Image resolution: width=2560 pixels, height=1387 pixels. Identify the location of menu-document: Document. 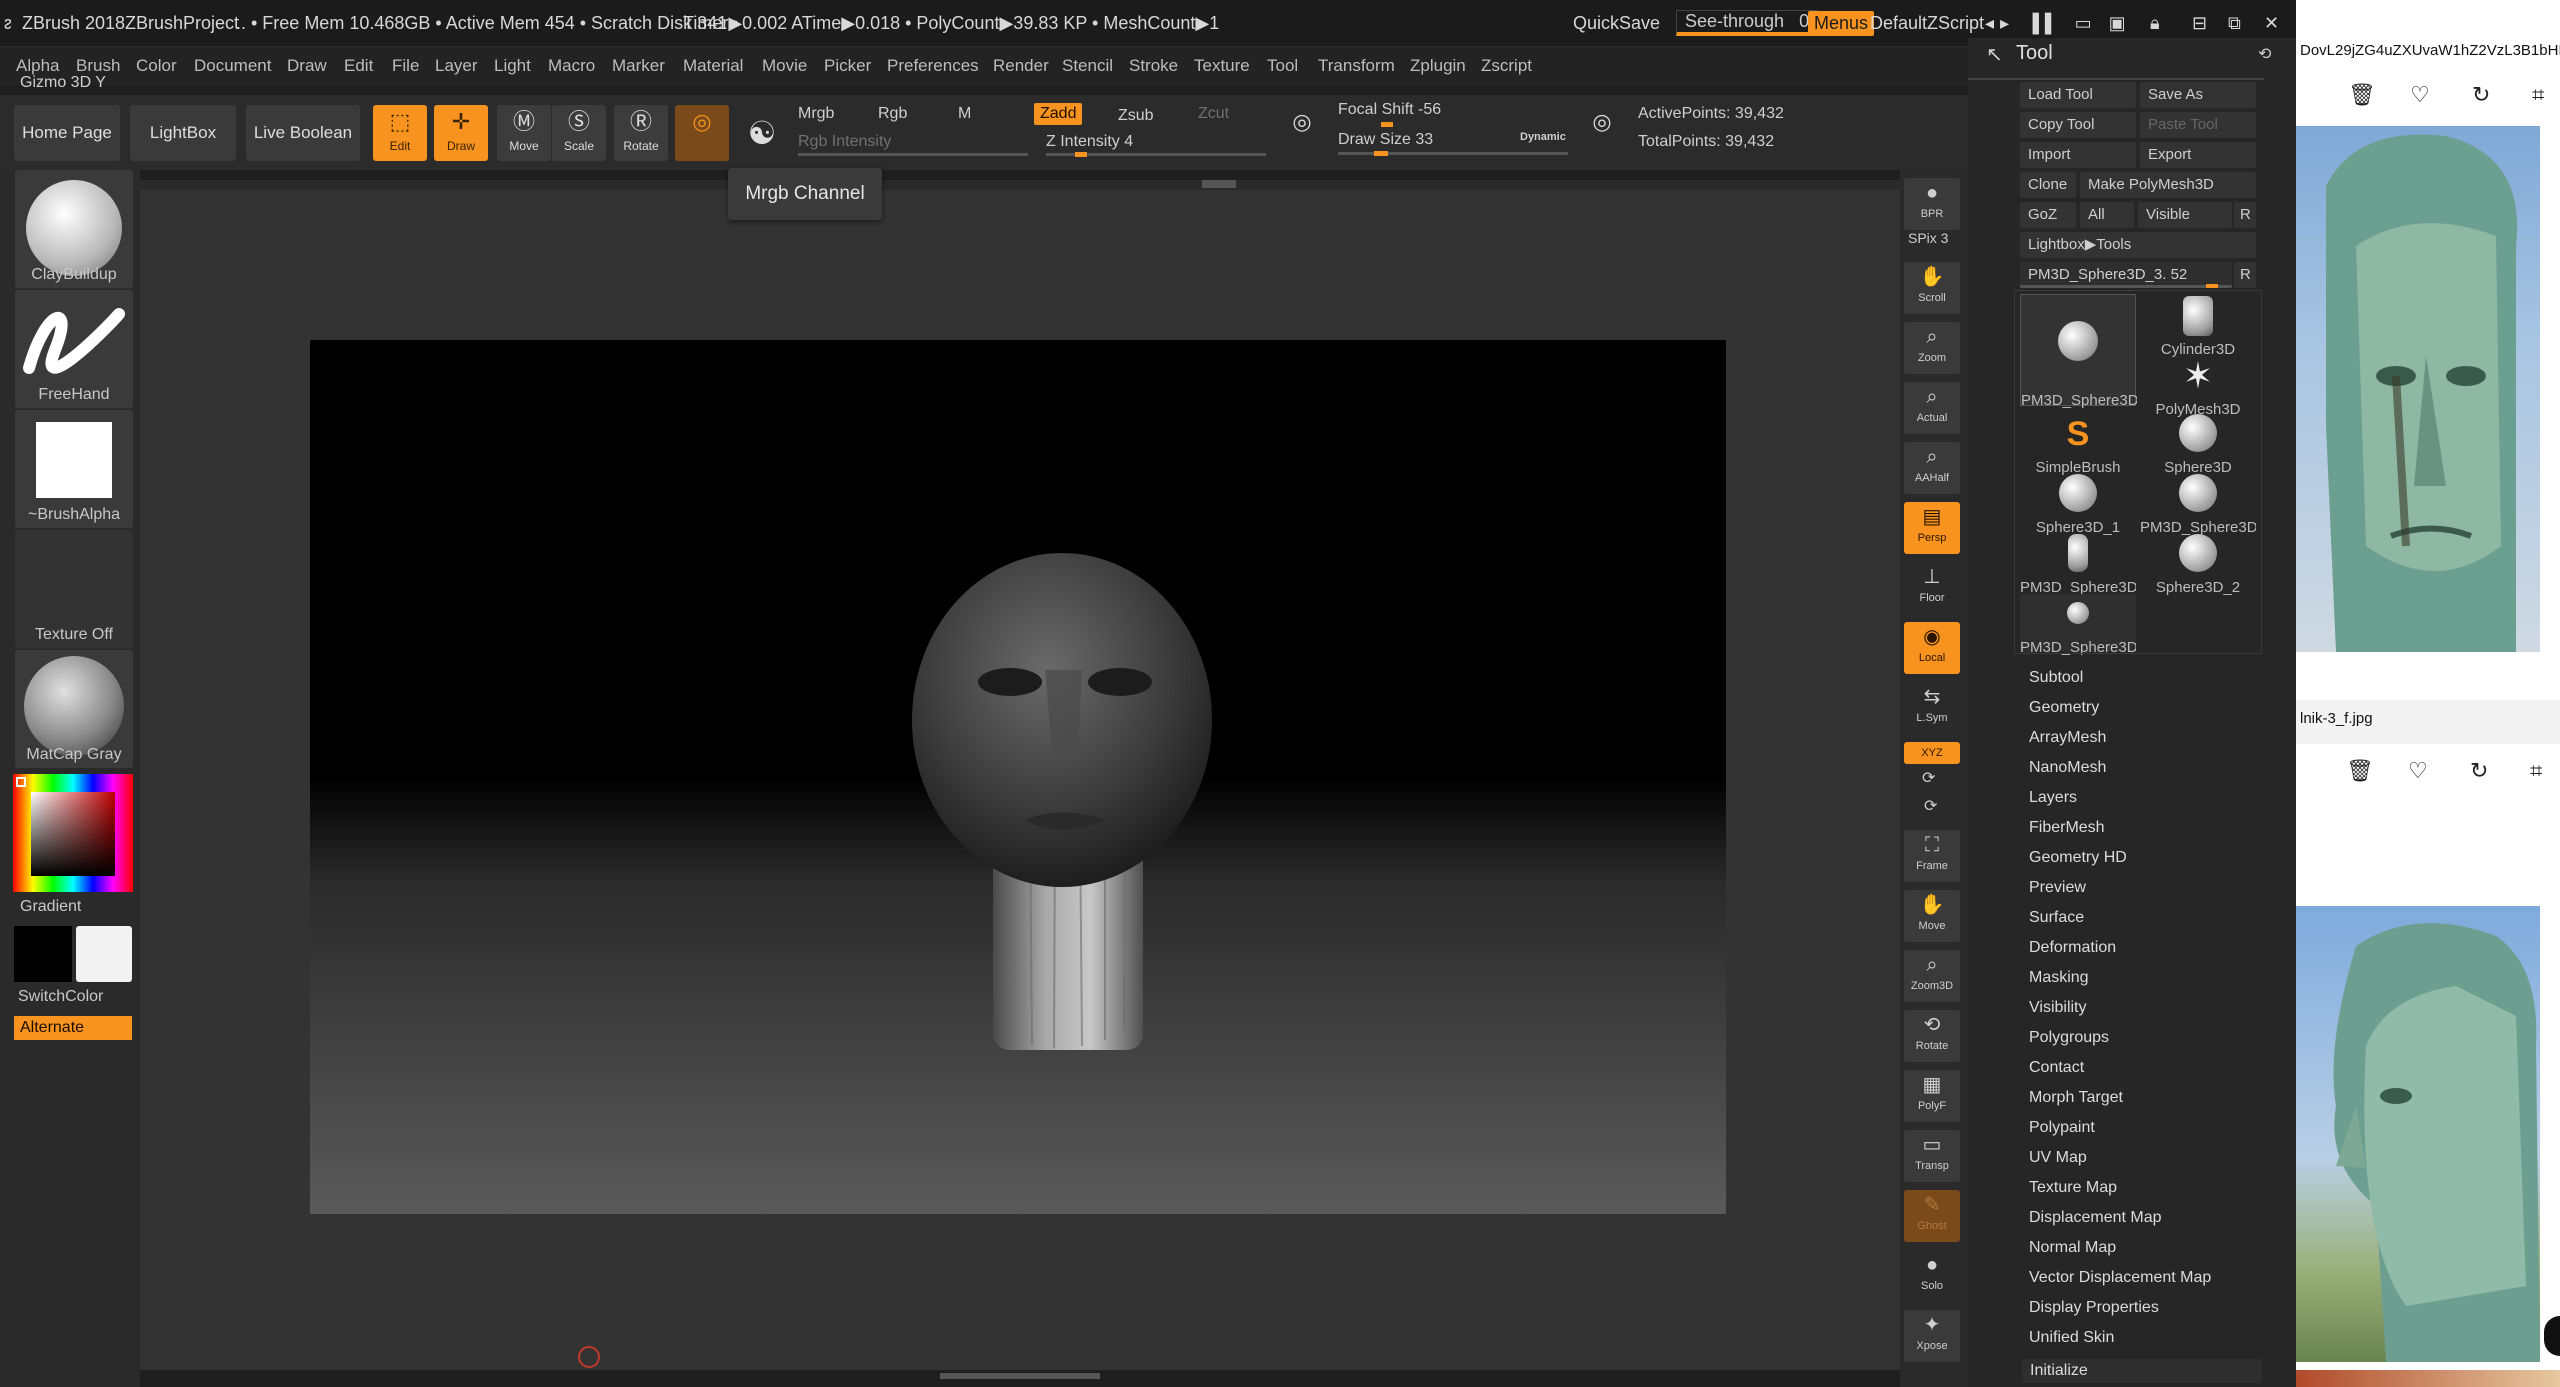
(232, 66).